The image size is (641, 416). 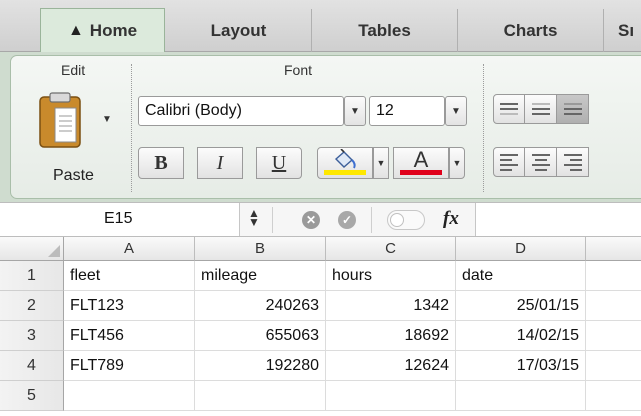 I want to click on column-header-a: A, so click(x=129, y=249).